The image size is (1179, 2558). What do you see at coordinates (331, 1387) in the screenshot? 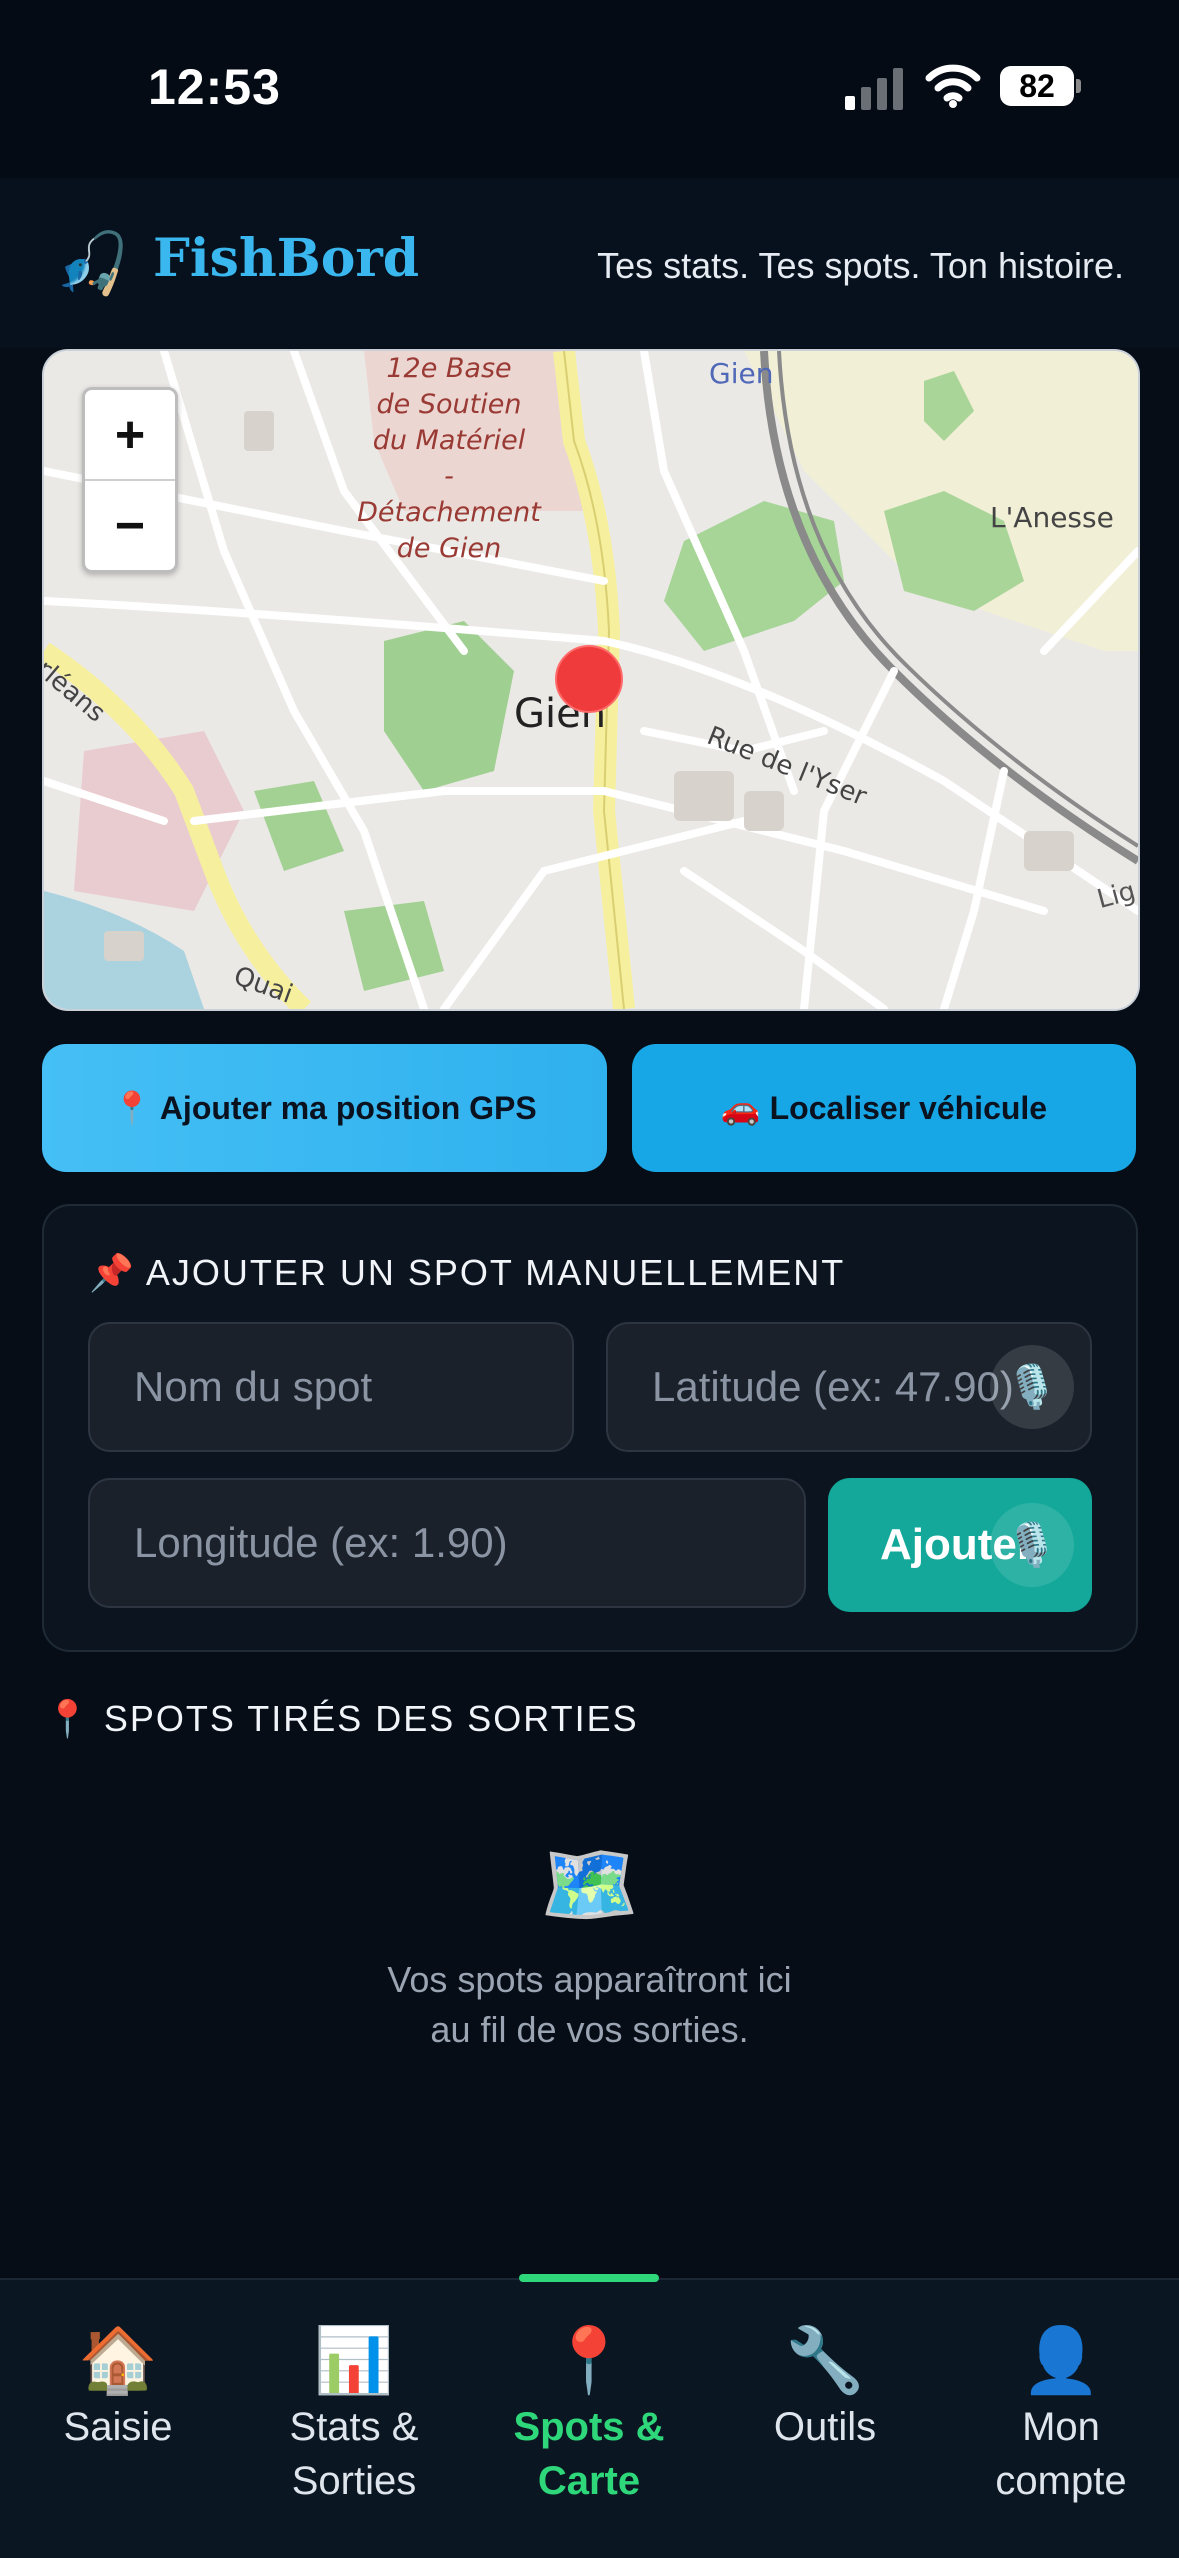
I see `spot-name-input: Nom du spot` at bounding box center [331, 1387].